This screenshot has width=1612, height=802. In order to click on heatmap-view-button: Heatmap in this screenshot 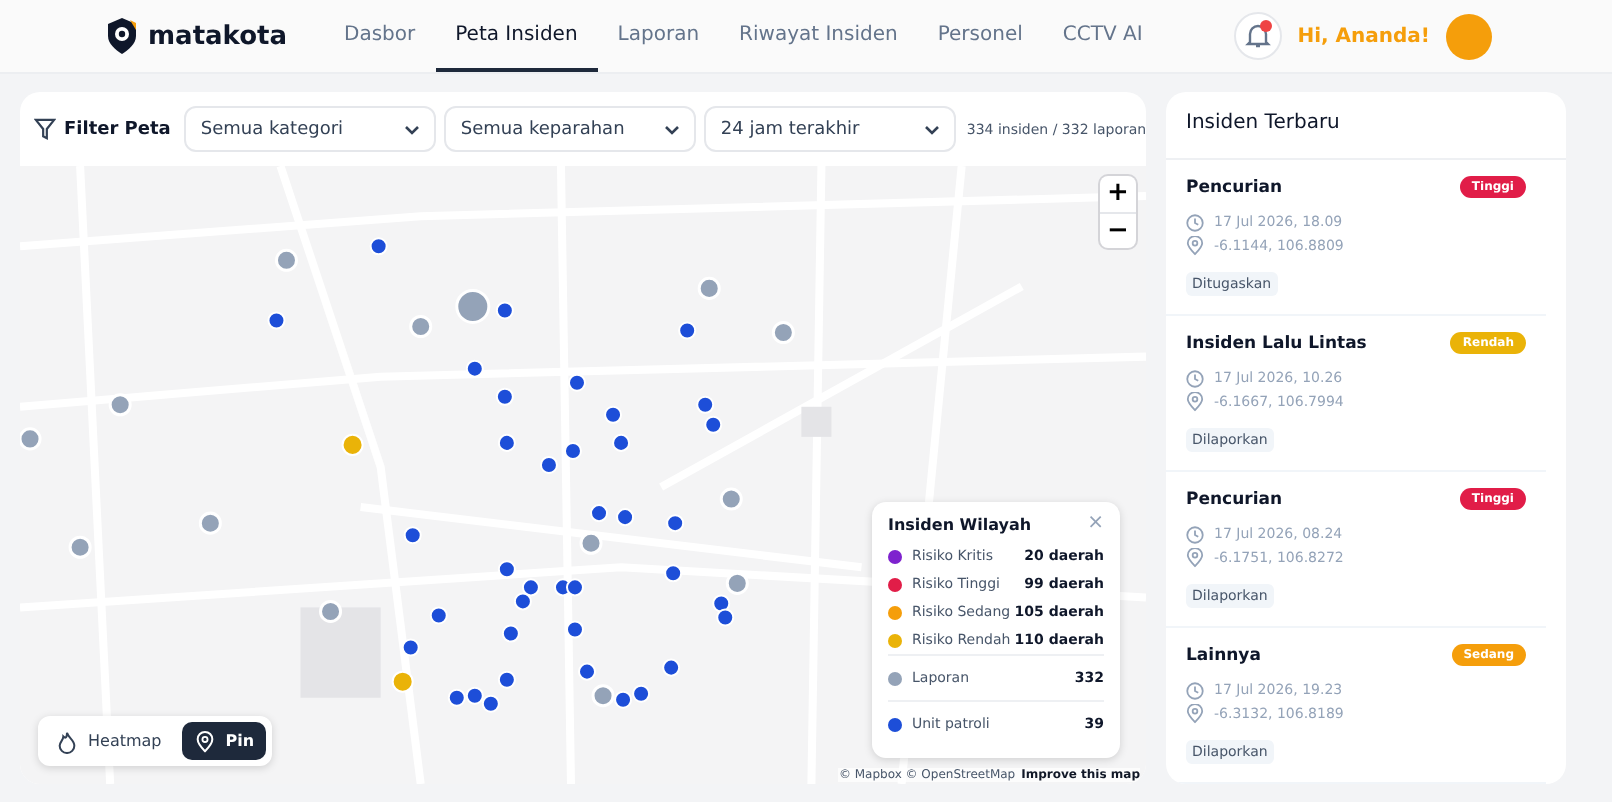, I will do `click(109, 741)`.